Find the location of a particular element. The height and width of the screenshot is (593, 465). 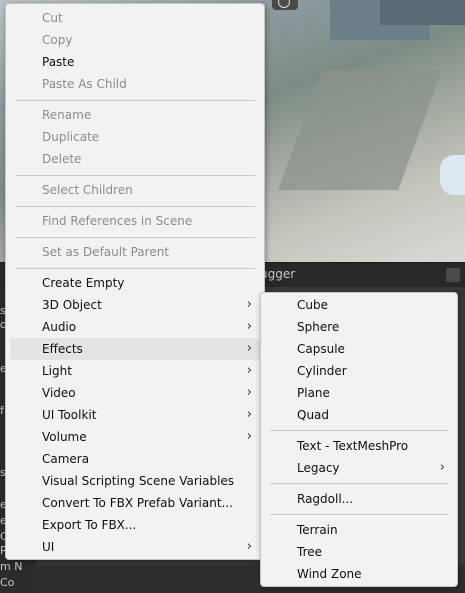

menu-item-create-empty: Create Empty is located at coordinates (135, 283).